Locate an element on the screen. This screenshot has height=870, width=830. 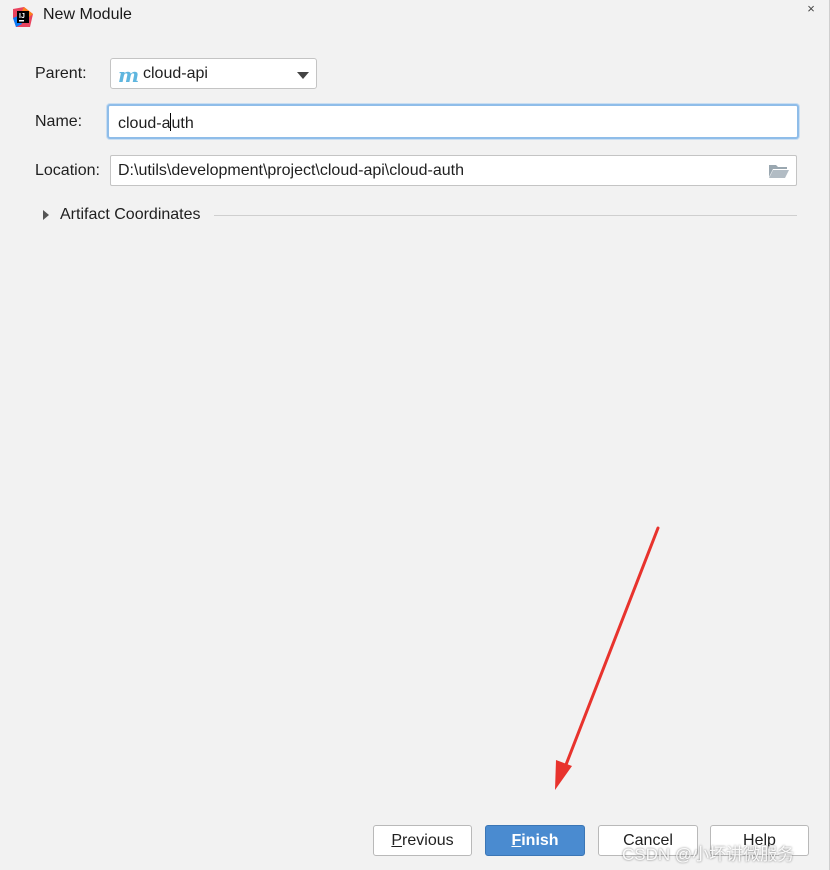
chevron-down-icon is located at coordinates (303, 75).